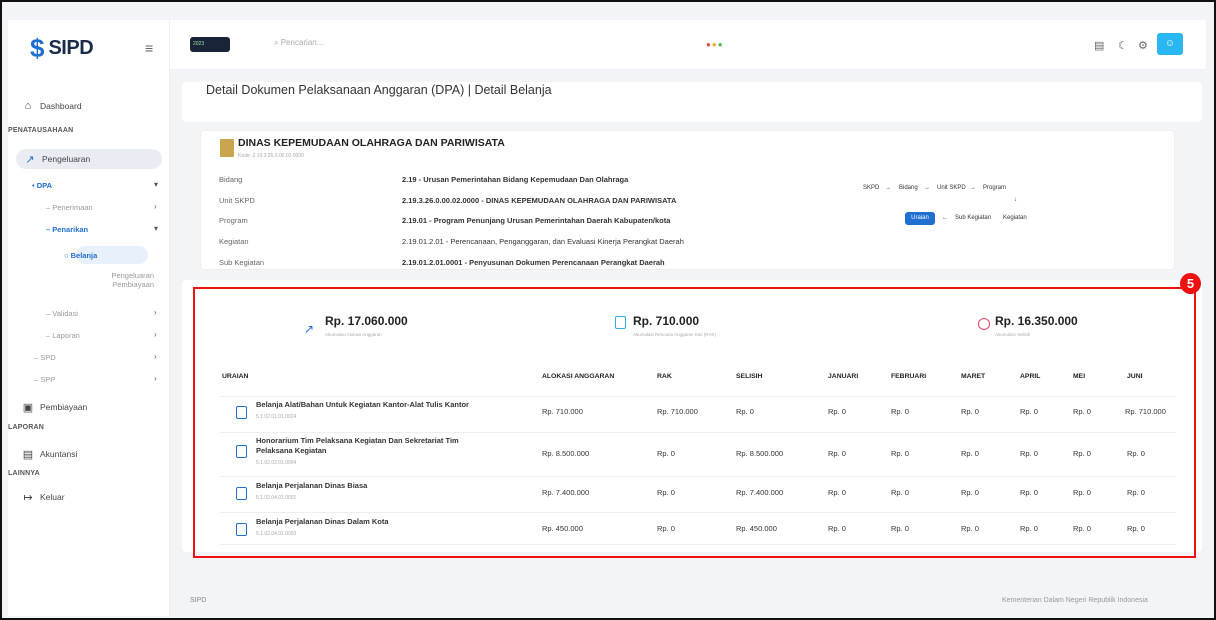 This screenshot has height=620, width=1216. What do you see at coordinates (233, 220) in the screenshot?
I see `detail-label: Program` at bounding box center [233, 220].